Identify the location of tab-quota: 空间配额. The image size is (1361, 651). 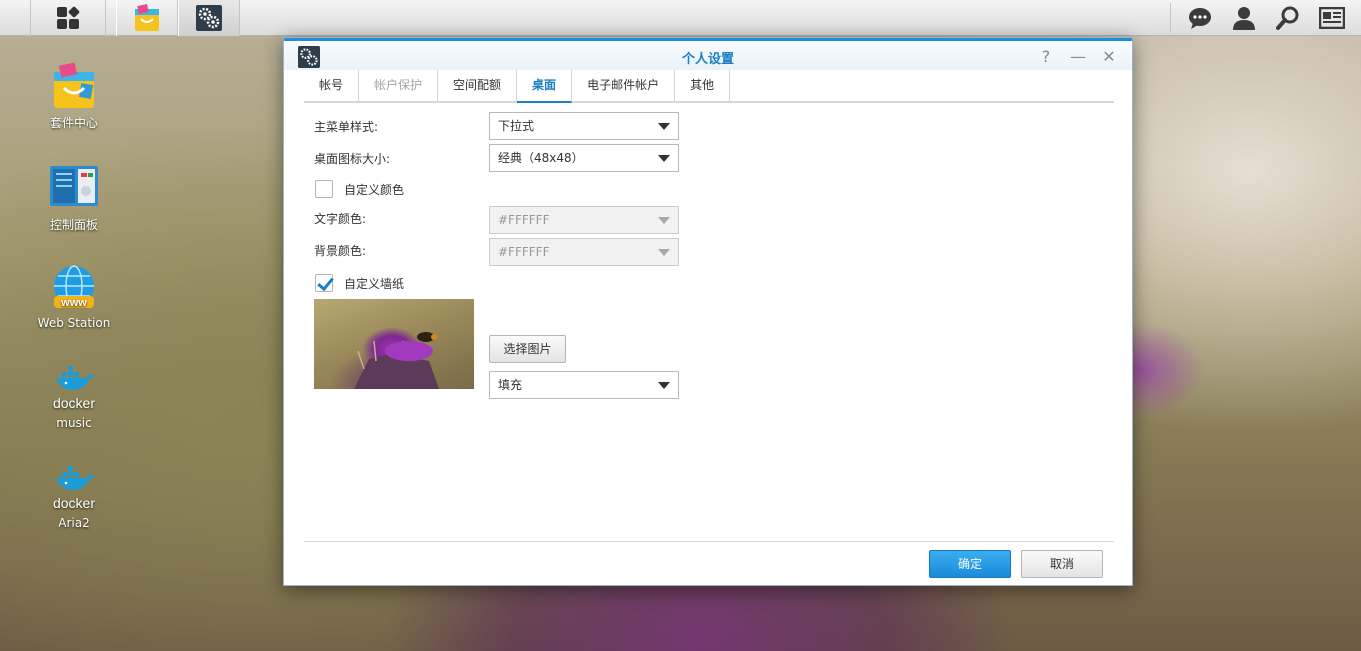
(478, 85).